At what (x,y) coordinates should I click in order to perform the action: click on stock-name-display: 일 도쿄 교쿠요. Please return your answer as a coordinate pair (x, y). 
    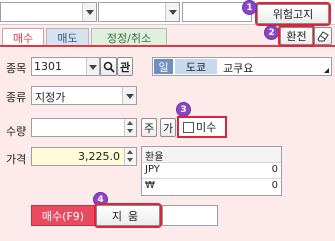
    Looking at the image, I should click on (242, 66).